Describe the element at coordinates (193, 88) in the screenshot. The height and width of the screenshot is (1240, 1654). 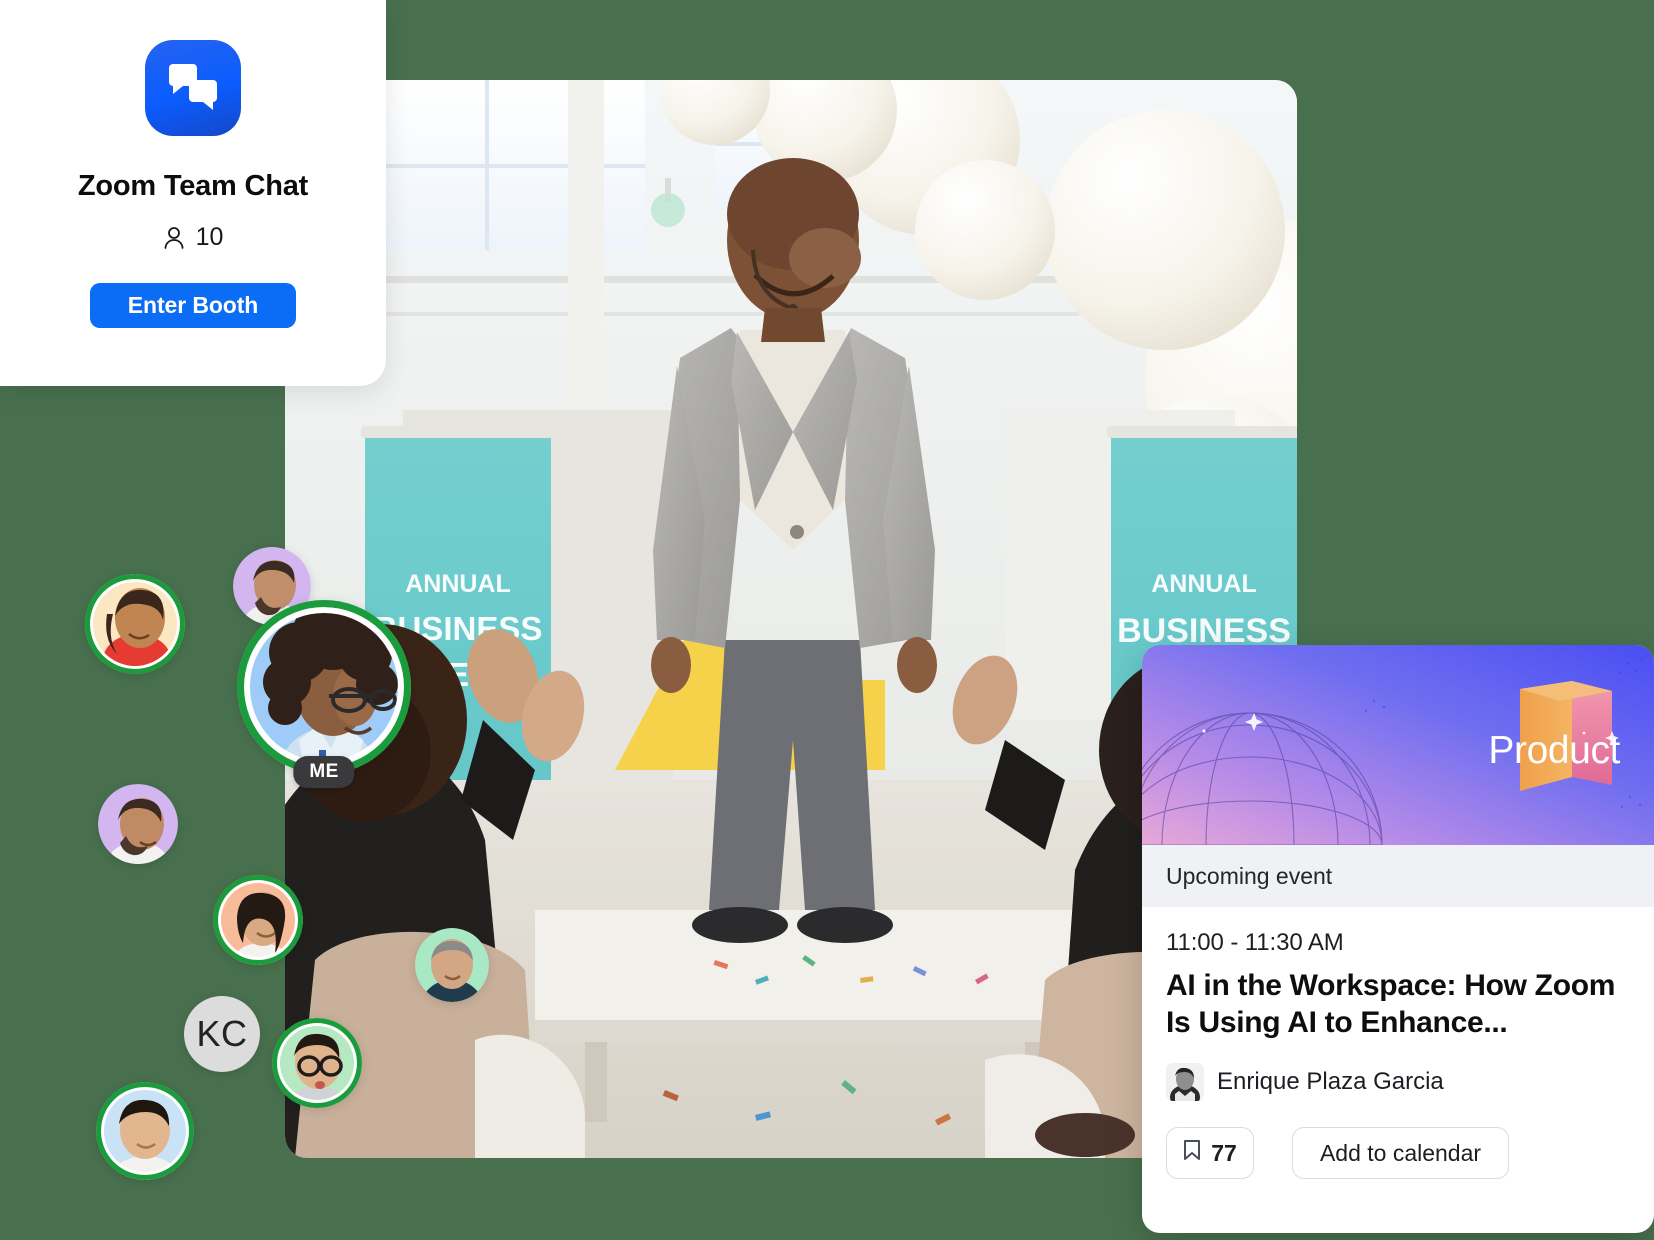
I see `chat-bubbles-icon` at that location.